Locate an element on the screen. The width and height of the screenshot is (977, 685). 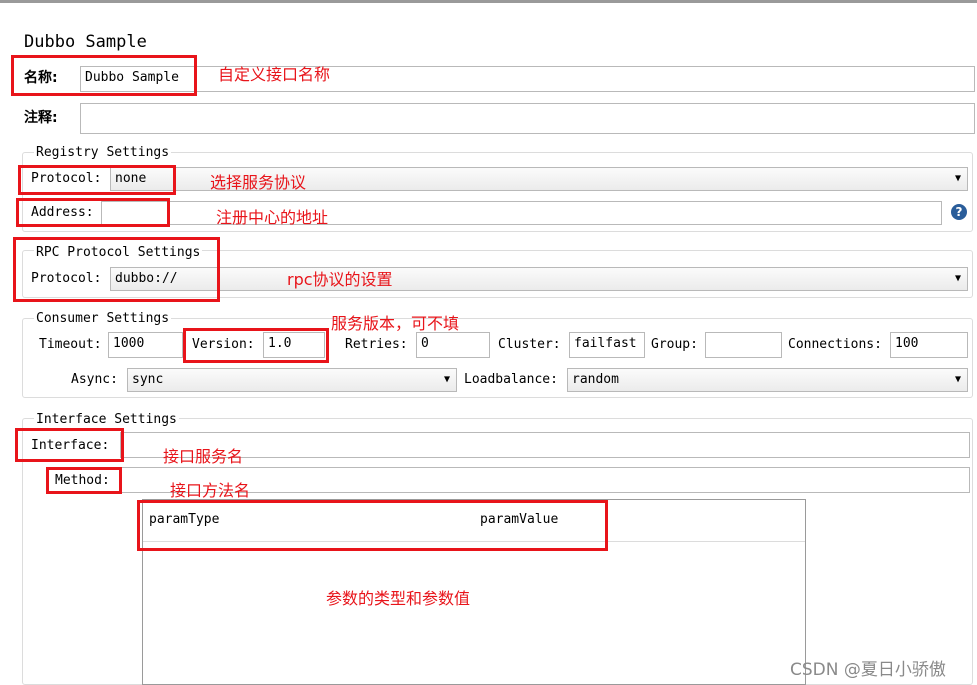
name-input: Dubbo Sample is located at coordinates (527, 79).